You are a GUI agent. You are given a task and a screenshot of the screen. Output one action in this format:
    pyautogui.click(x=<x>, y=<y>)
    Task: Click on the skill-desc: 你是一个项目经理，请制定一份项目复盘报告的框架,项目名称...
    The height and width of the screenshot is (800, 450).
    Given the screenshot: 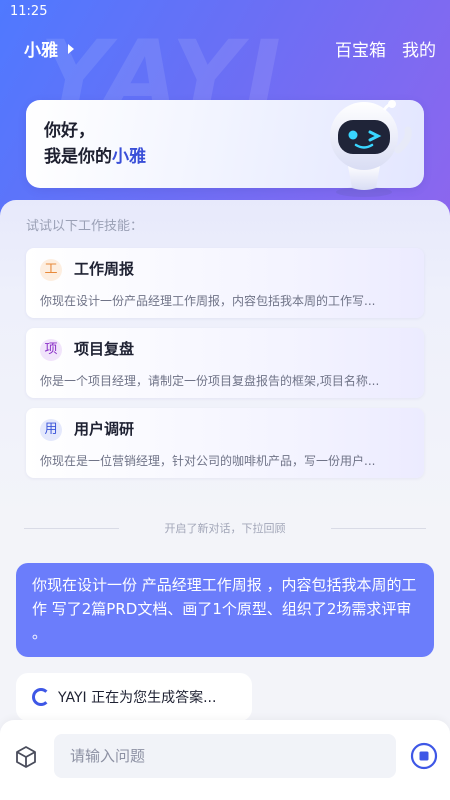 What is the action you would take?
    pyautogui.click(x=210, y=381)
    